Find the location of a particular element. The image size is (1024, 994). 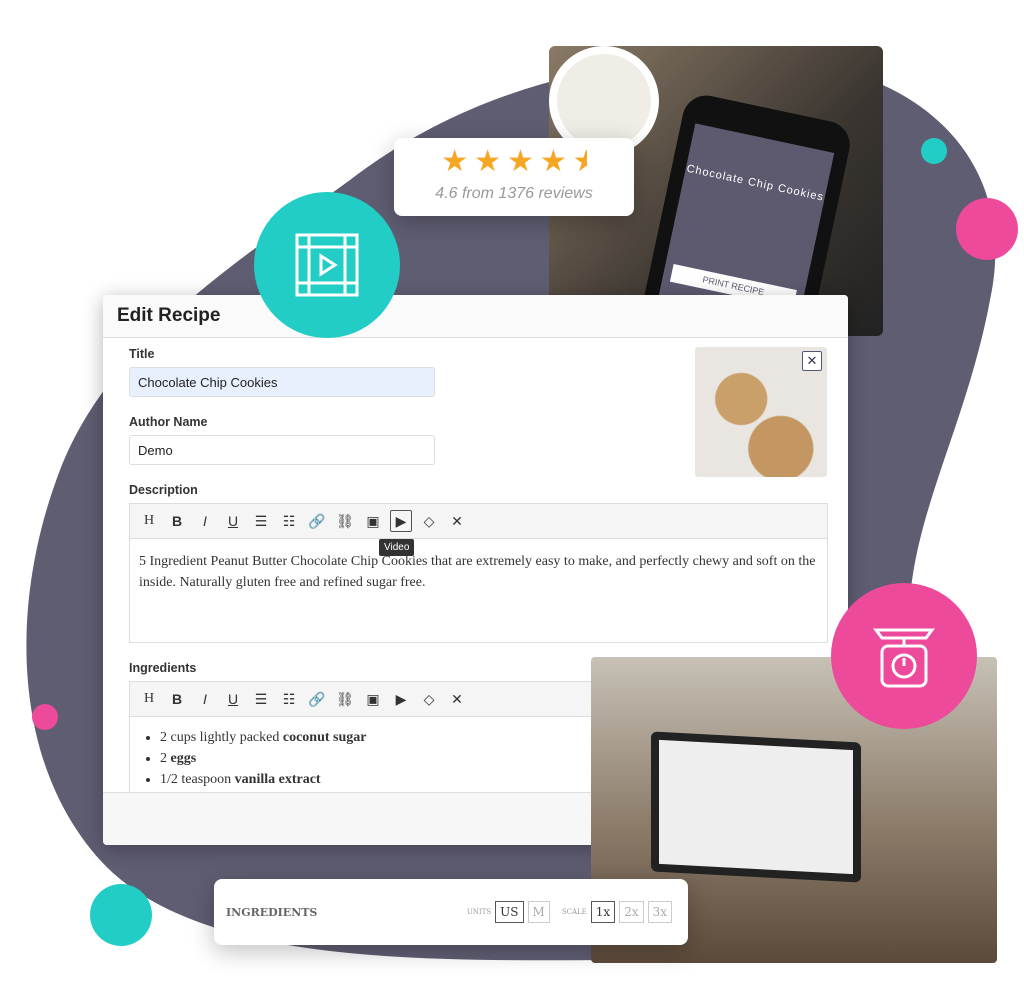

units-label: UNITS is located at coordinates (479, 912).